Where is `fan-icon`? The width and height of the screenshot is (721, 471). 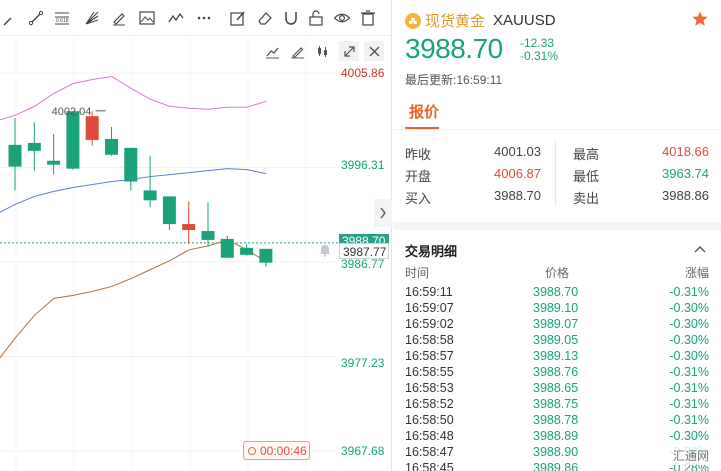 fan-icon is located at coordinates (92, 18).